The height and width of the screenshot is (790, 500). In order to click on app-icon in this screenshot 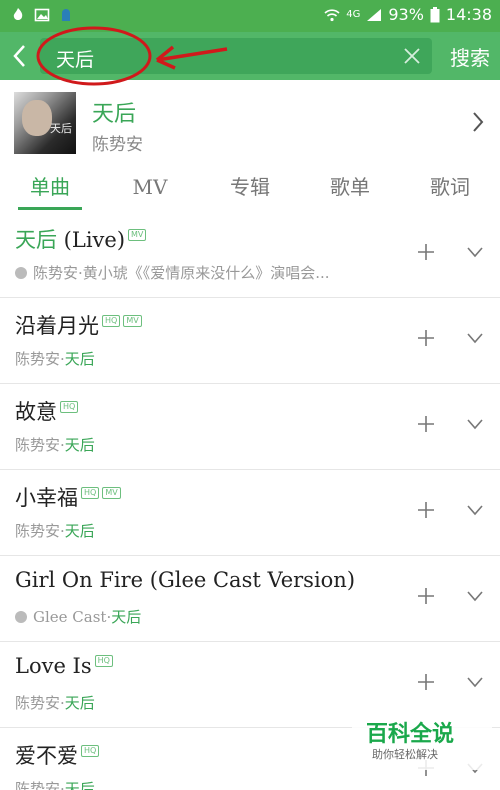, I will do `click(66, 15)`.